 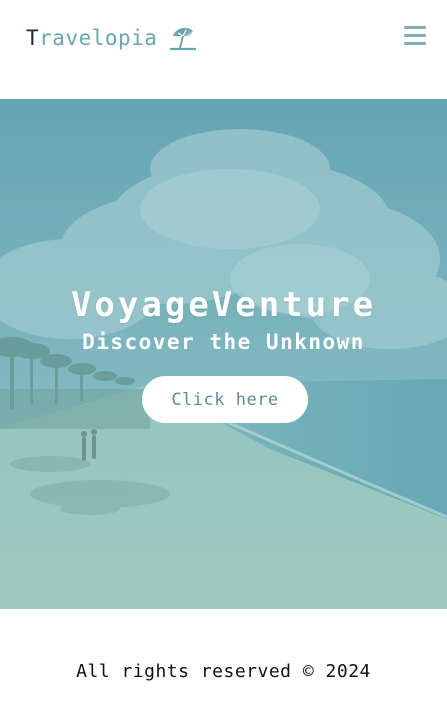 What do you see at coordinates (98, 38) in the screenshot?
I see `logo-text: ravelopia` at bounding box center [98, 38].